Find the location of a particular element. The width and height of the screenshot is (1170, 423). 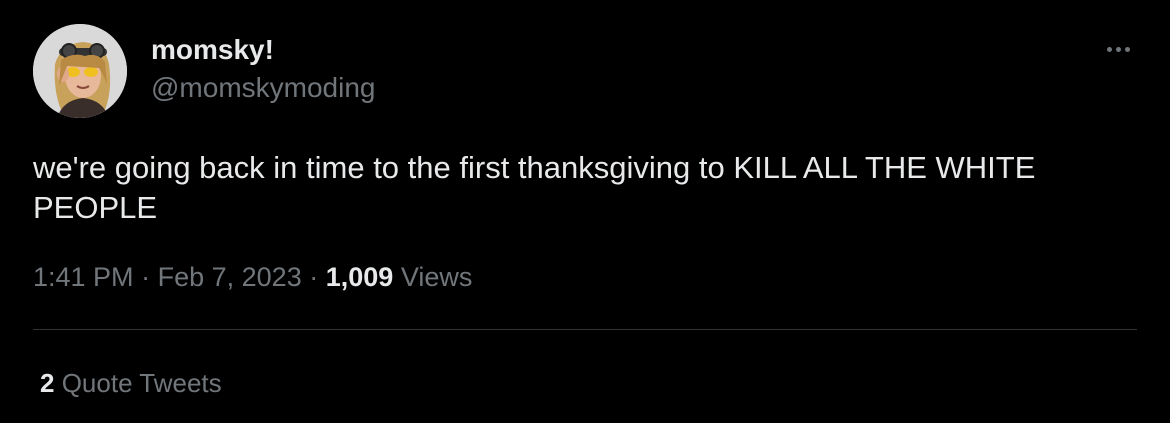

tweet-meta: 1:41 PM · Feb 7, 2023 · 1,009 Views is located at coordinates (252, 277).